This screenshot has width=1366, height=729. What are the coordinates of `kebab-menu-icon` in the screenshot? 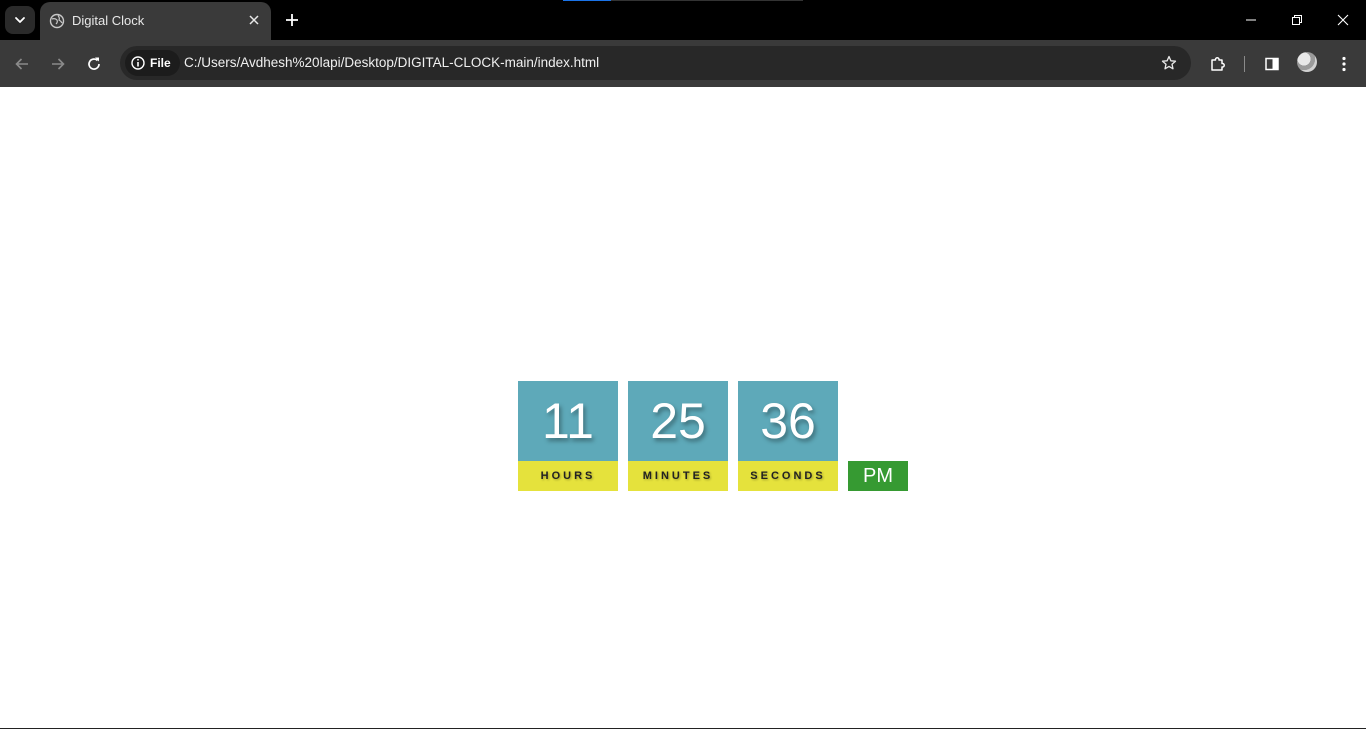 It's located at (1344, 64).